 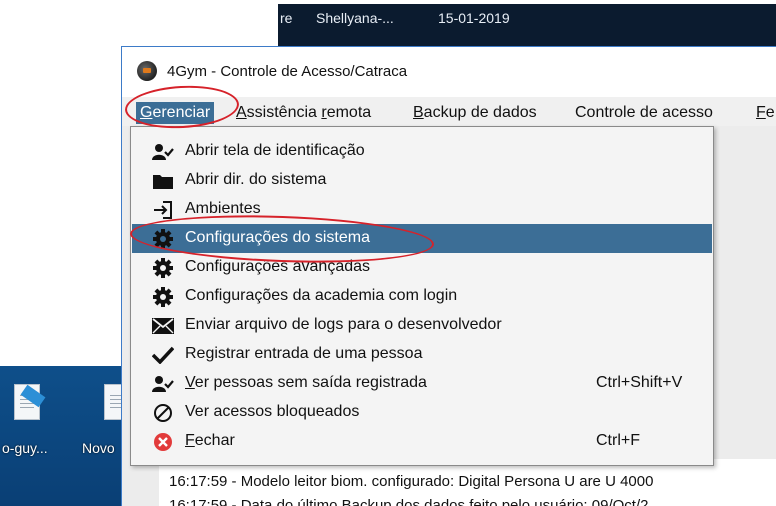 I want to click on desktop-icon-label: Novo, so click(x=98, y=448).